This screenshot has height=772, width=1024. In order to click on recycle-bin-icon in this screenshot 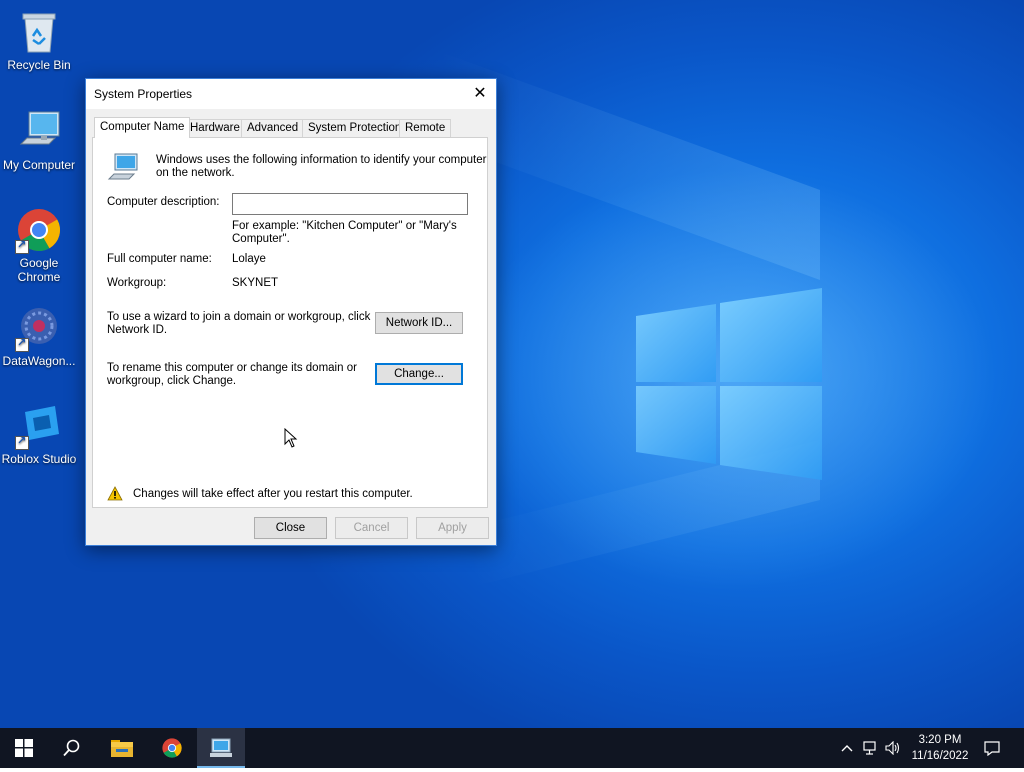, I will do `click(39, 33)`.